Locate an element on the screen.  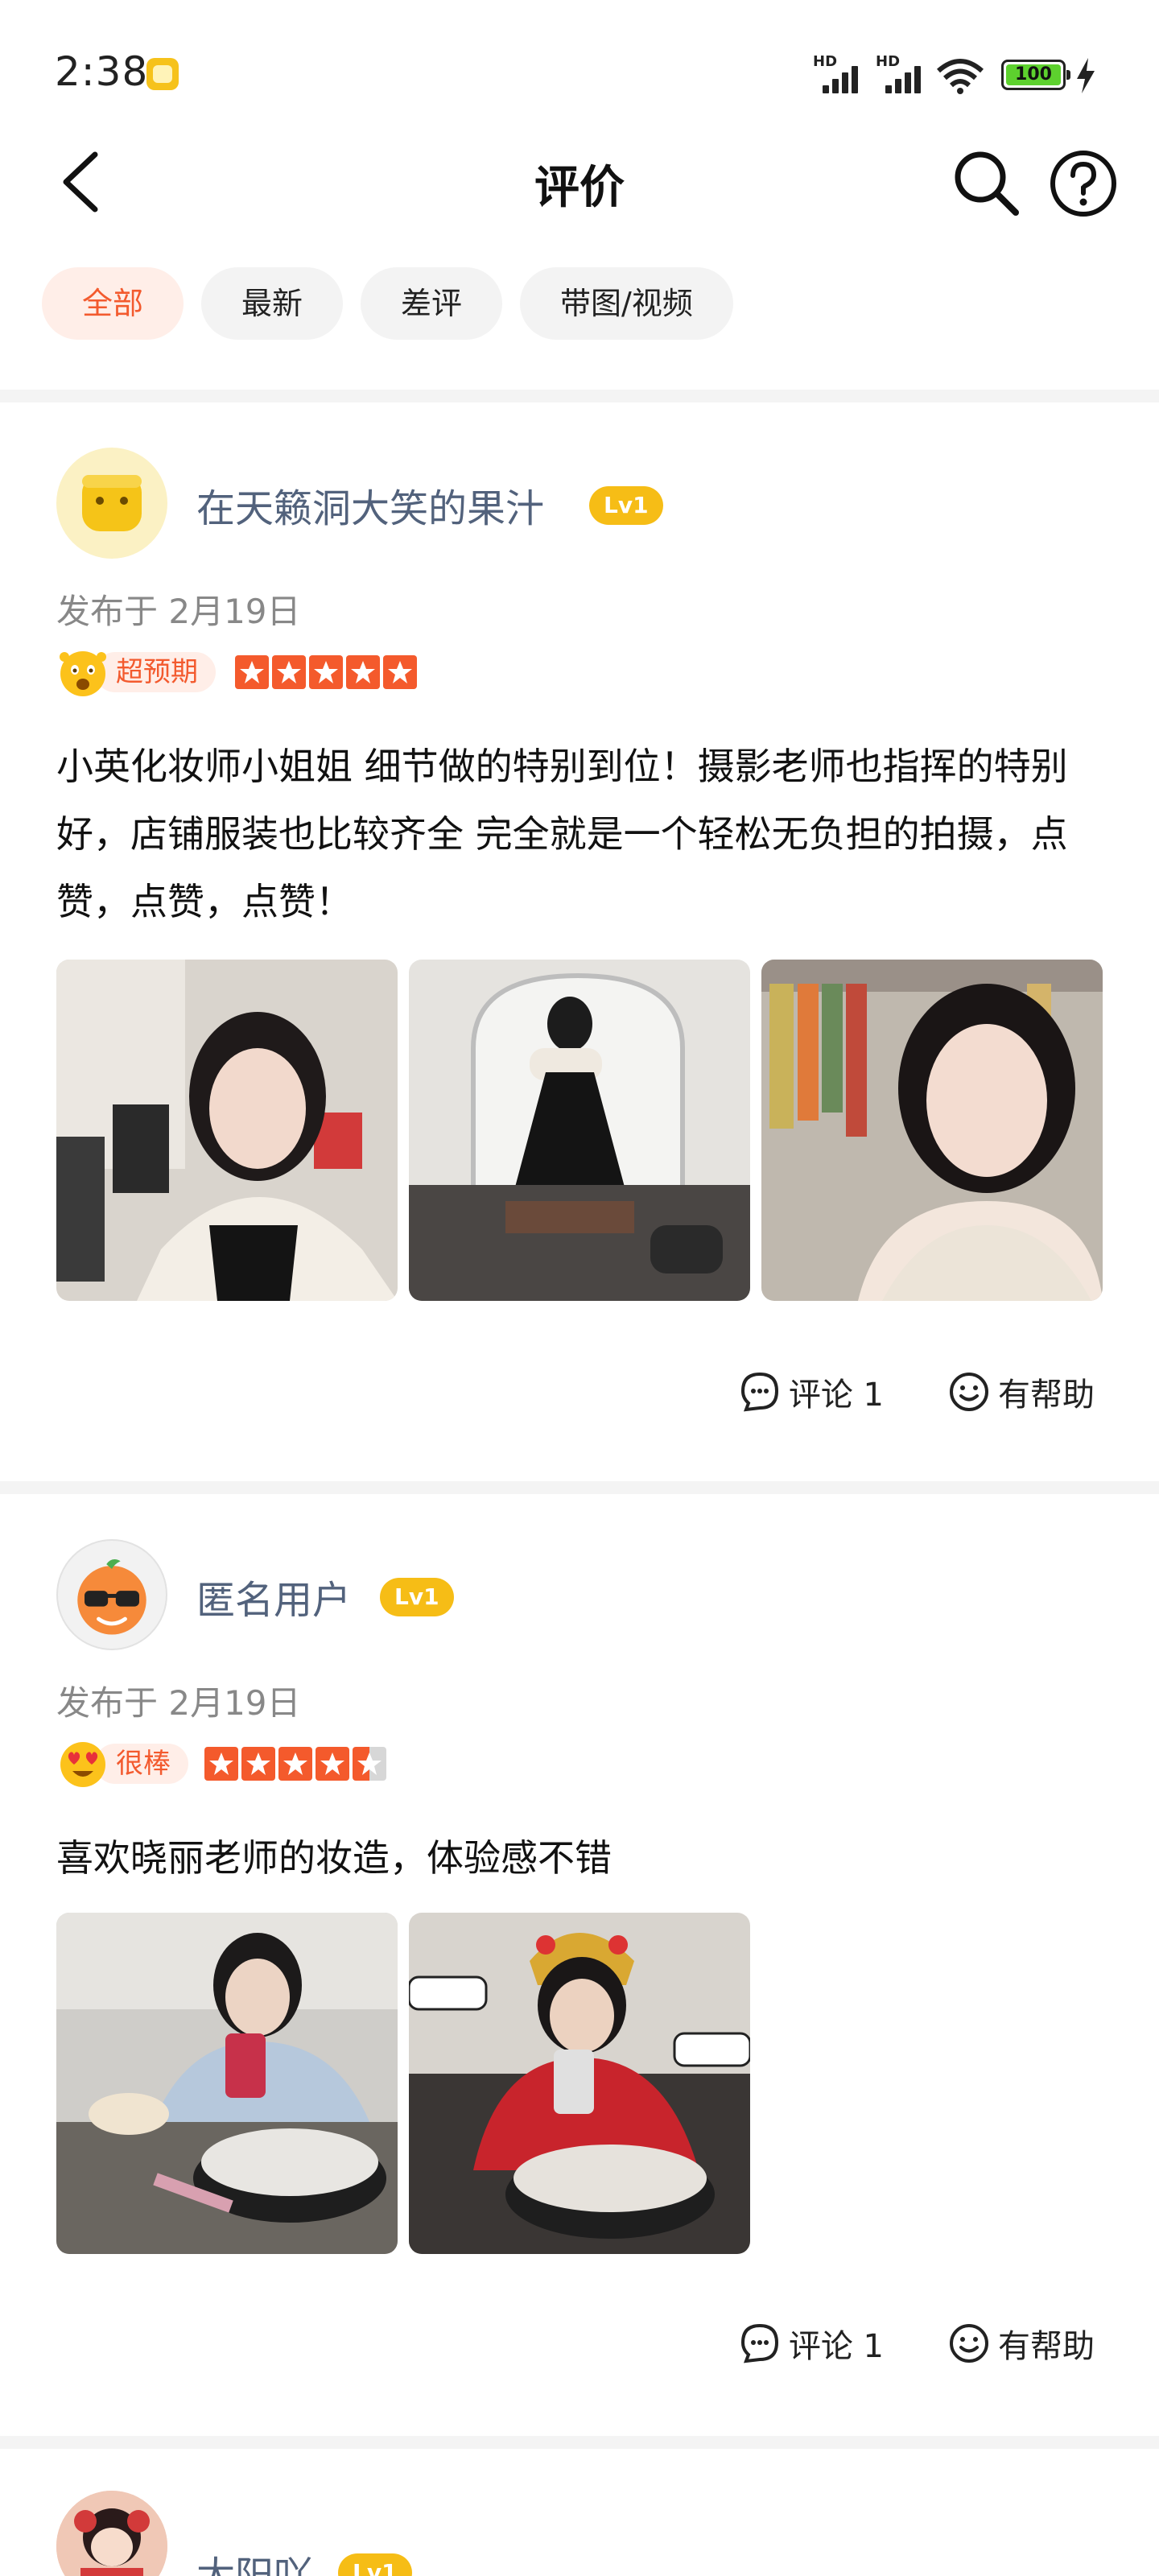
filter-tabs: 全部 最新 差评 带图/视频 is located at coordinates (387, 303).